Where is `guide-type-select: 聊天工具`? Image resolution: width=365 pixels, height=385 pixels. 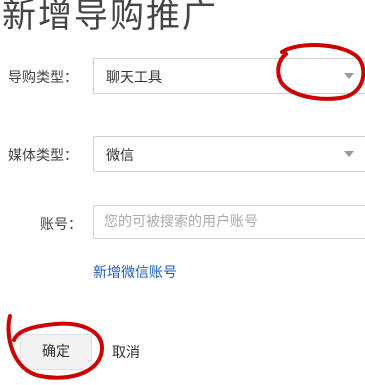 guide-type-select: 聊天工具 is located at coordinates (229, 76).